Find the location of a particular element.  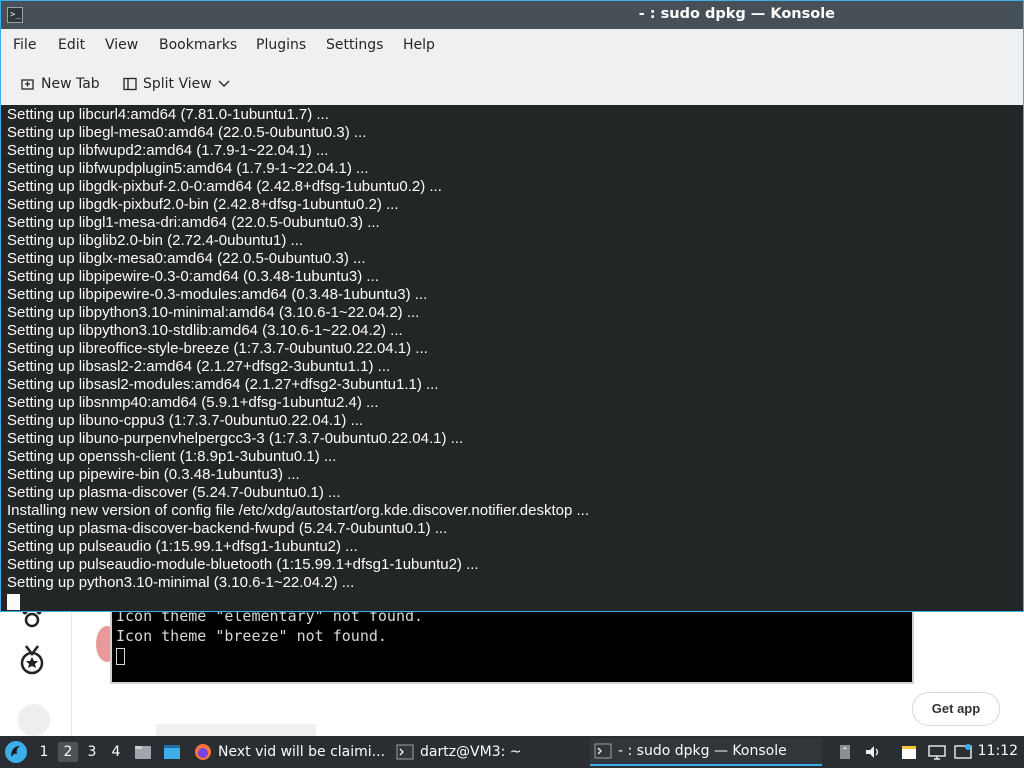

new-tab-label: New Tab is located at coordinates (70, 84).